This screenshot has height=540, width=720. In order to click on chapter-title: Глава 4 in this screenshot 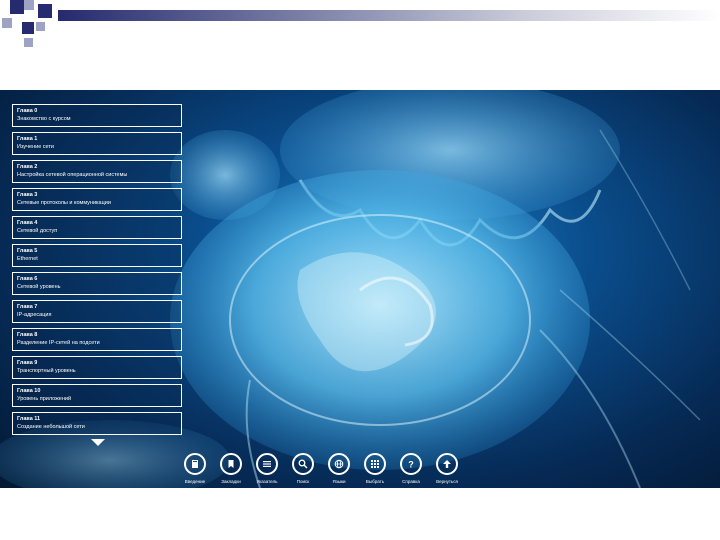, I will do `click(27, 223)`.